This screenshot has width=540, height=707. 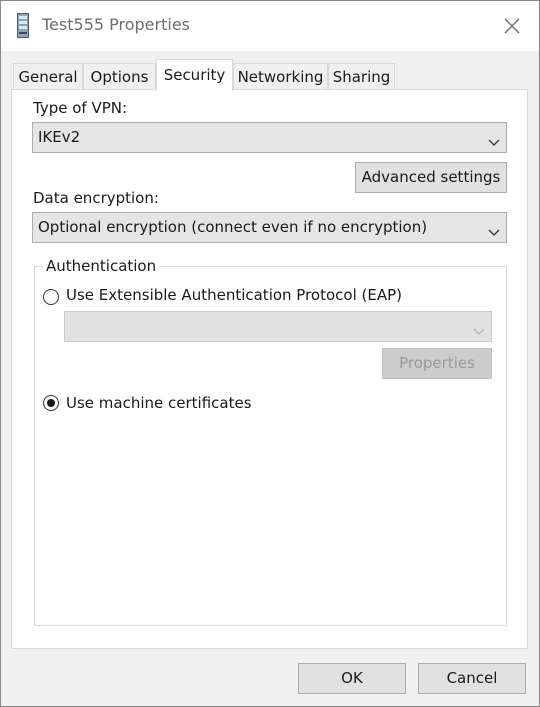 I want to click on vpn-type-label: Type of VPN:, so click(x=80, y=108).